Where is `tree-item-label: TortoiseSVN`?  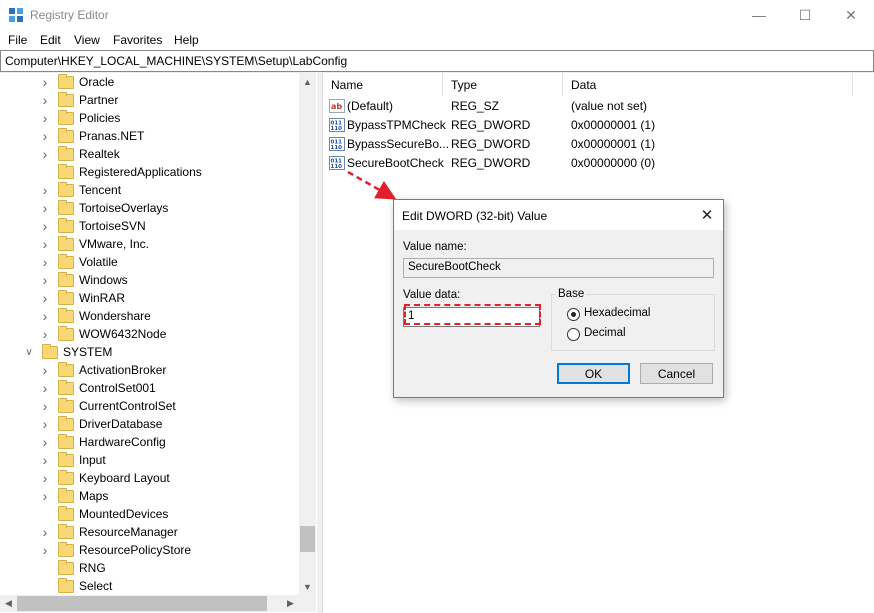
tree-item-label: TortoiseSVN is located at coordinates (112, 226).